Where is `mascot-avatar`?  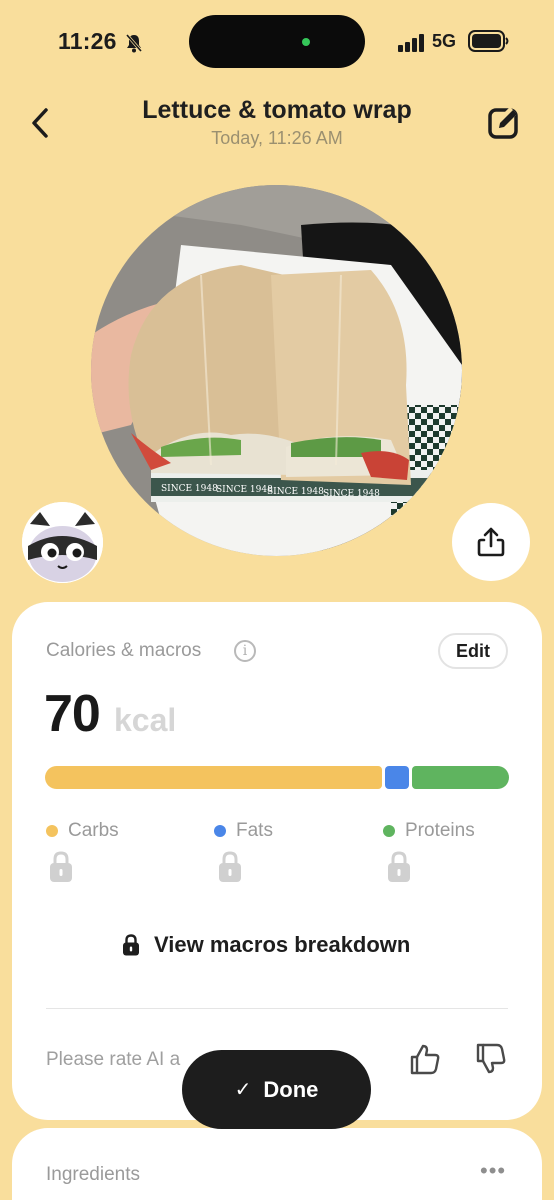 mascot-avatar is located at coordinates (62, 542).